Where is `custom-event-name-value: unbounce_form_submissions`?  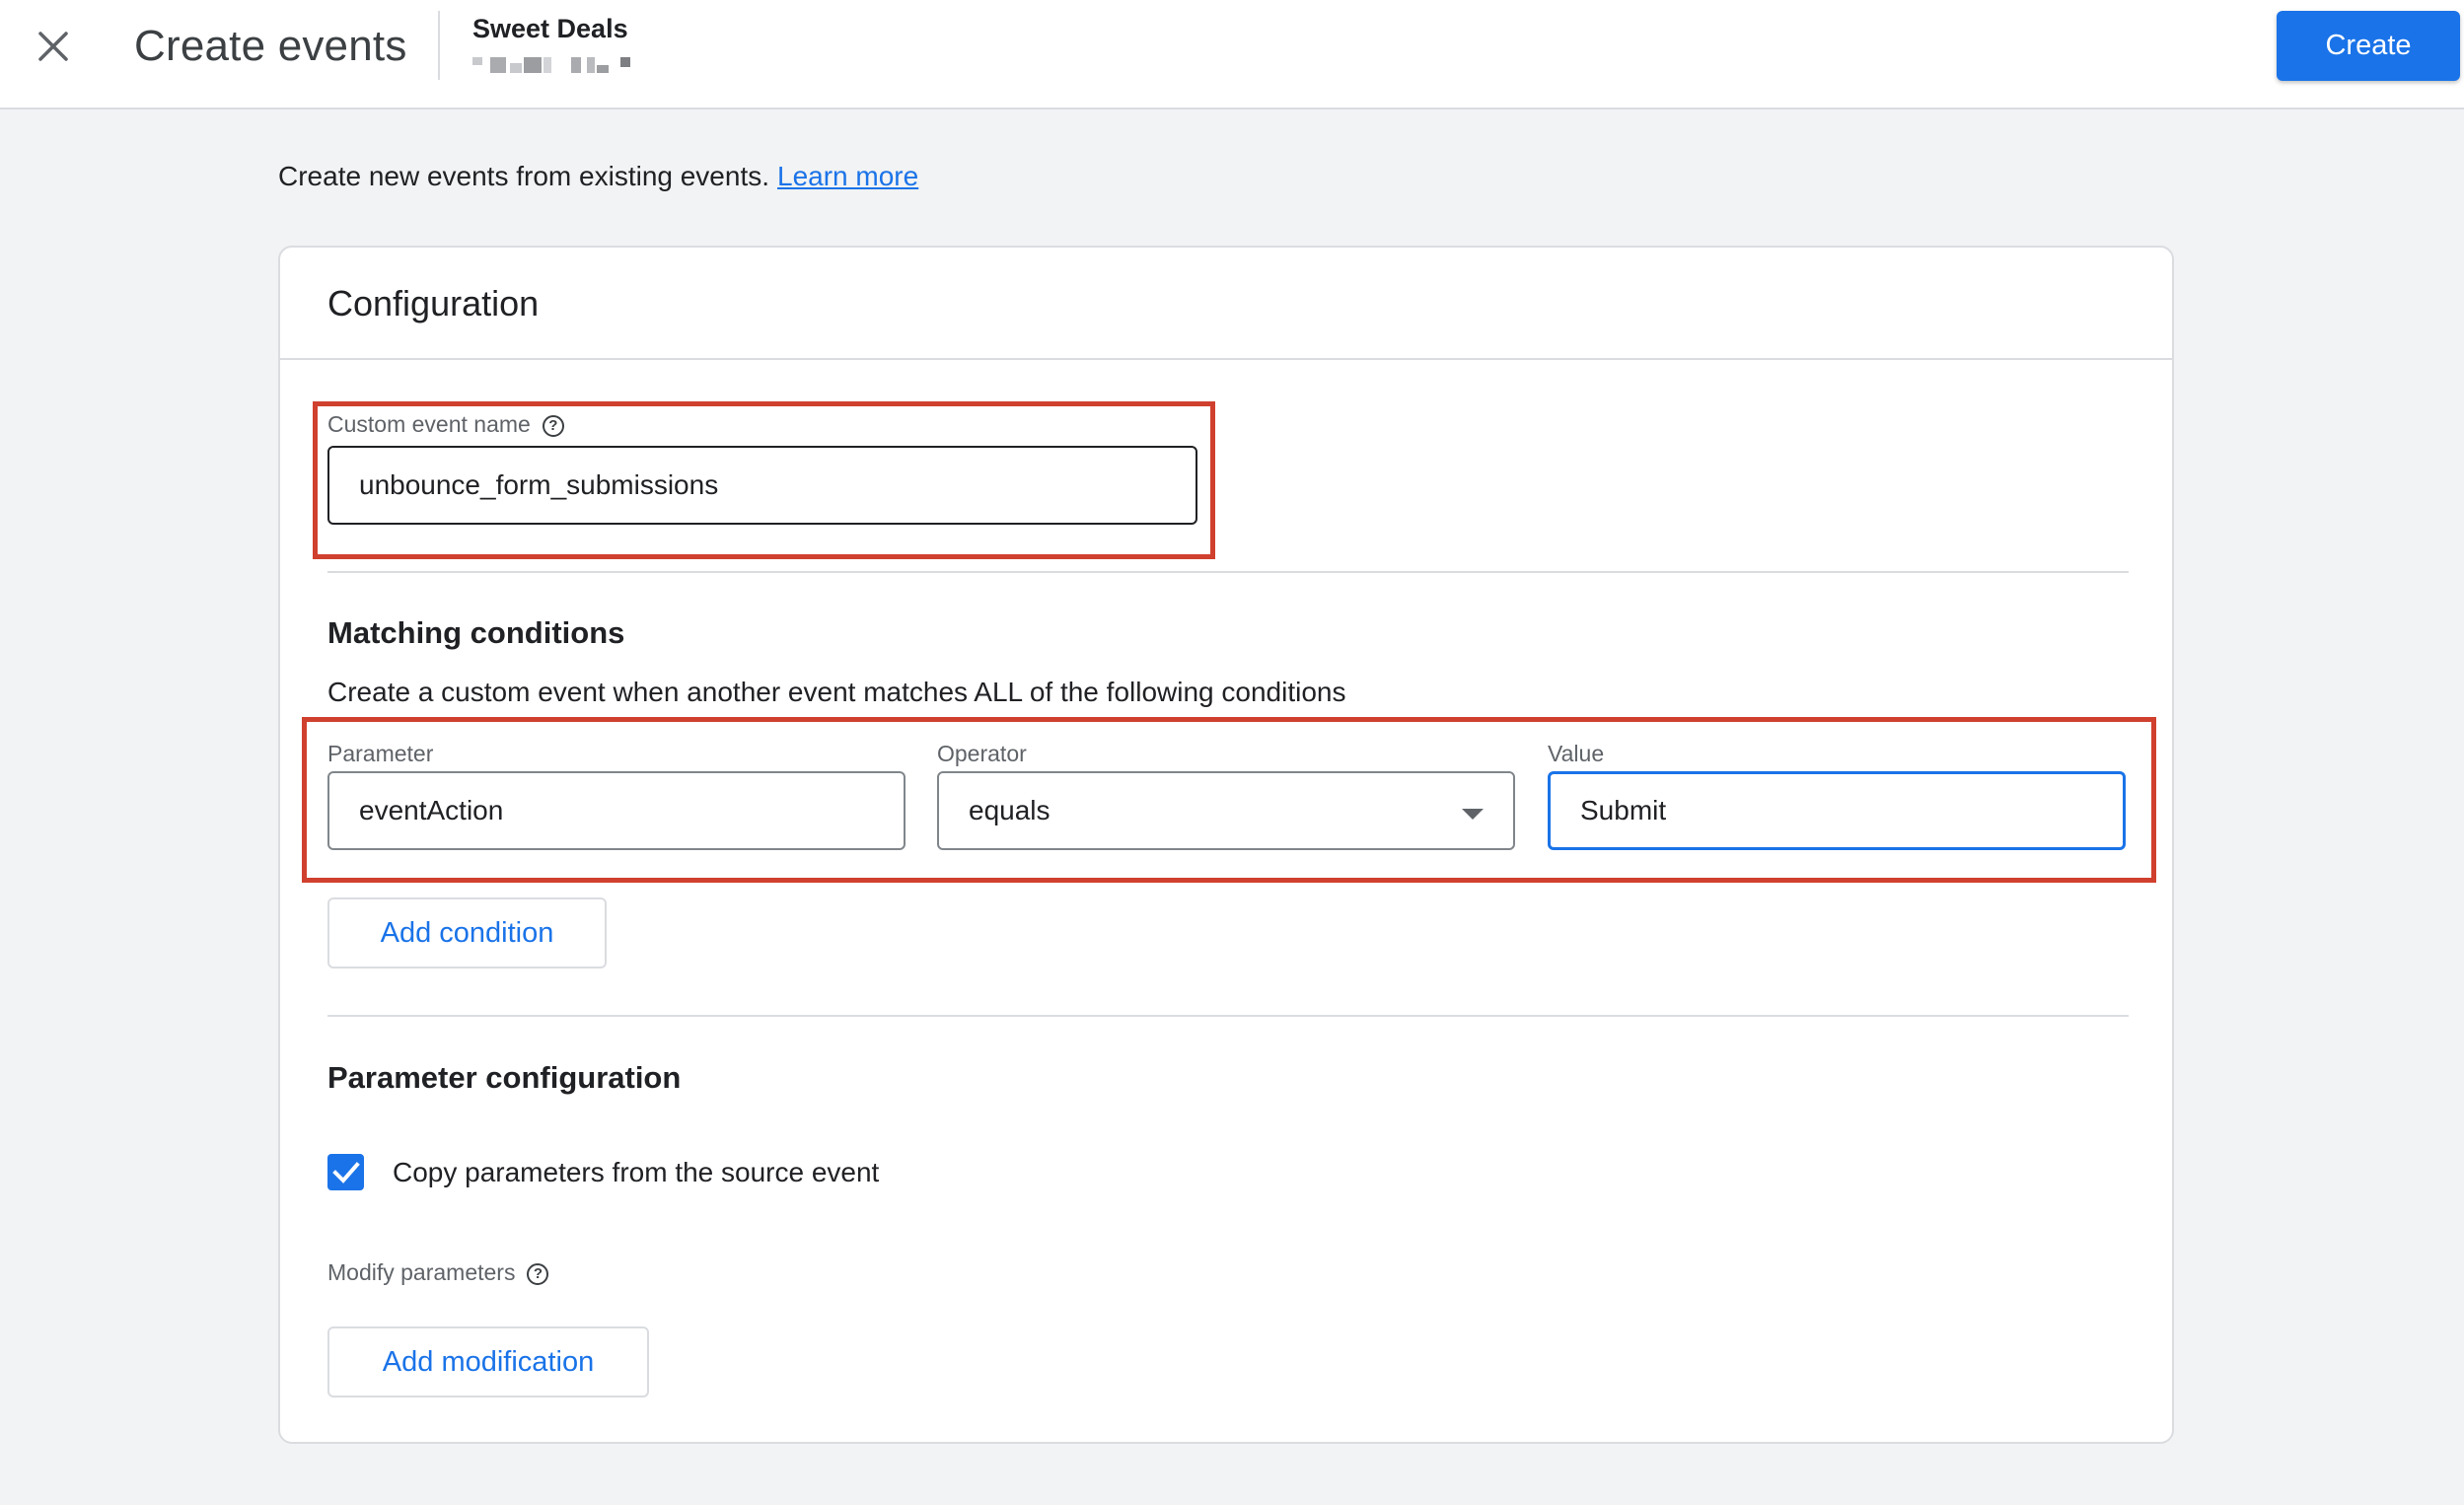 custom-event-name-value: unbounce_form_submissions is located at coordinates (539, 484).